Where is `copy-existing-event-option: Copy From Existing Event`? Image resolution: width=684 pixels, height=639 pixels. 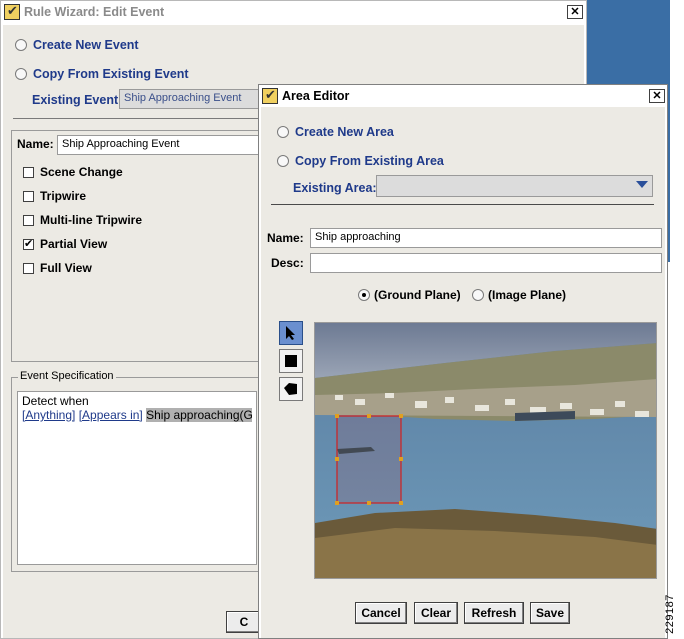 copy-existing-event-option: Copy From Existing Event is located at coordinates (102, 74).